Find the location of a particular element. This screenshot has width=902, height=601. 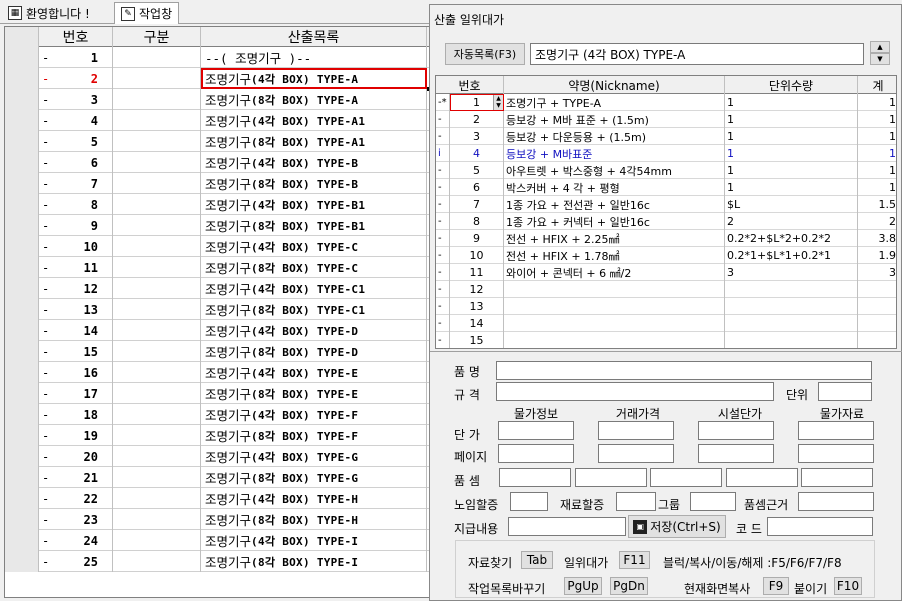

shortcut-key-f11: F11 is located at coordinates (634, 560).